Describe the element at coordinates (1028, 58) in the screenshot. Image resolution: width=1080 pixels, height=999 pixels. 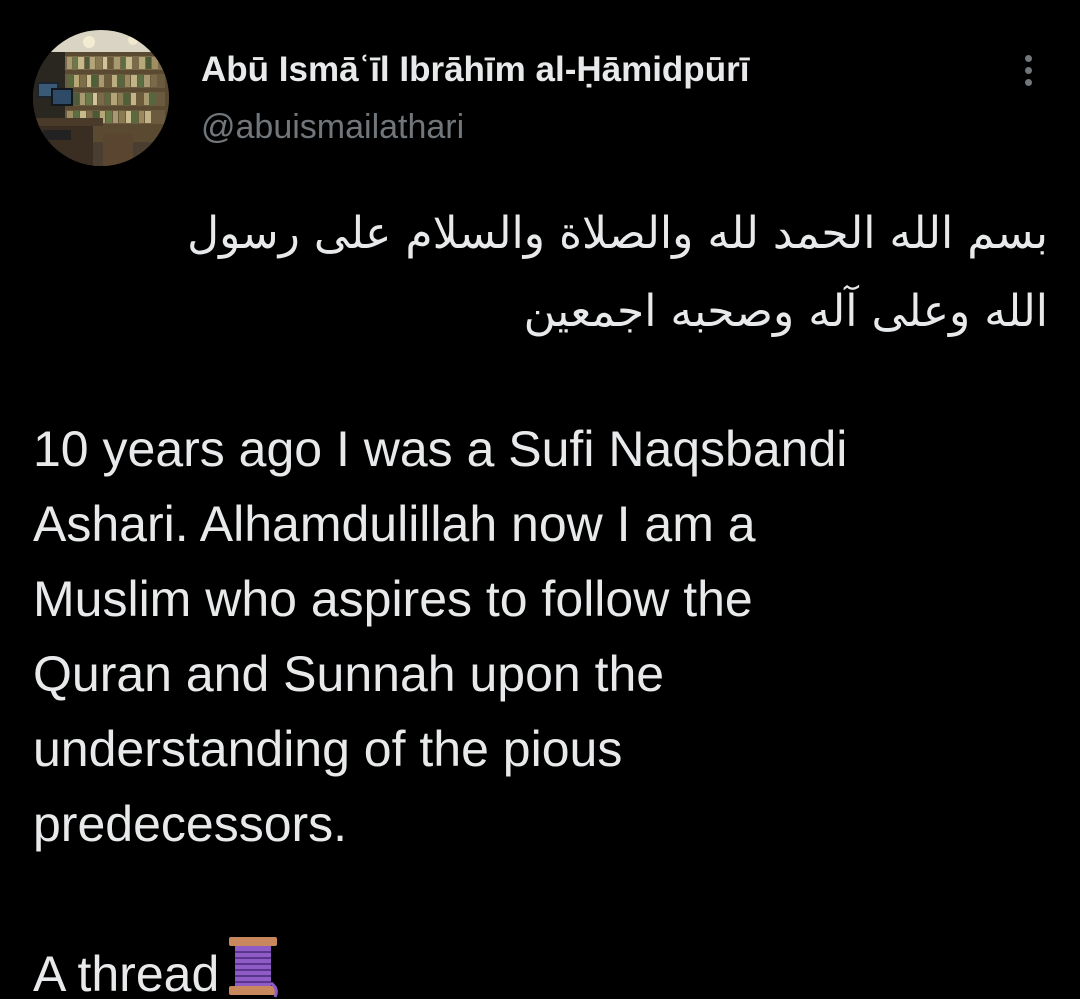
I see `more-vertical-icon` at that location.